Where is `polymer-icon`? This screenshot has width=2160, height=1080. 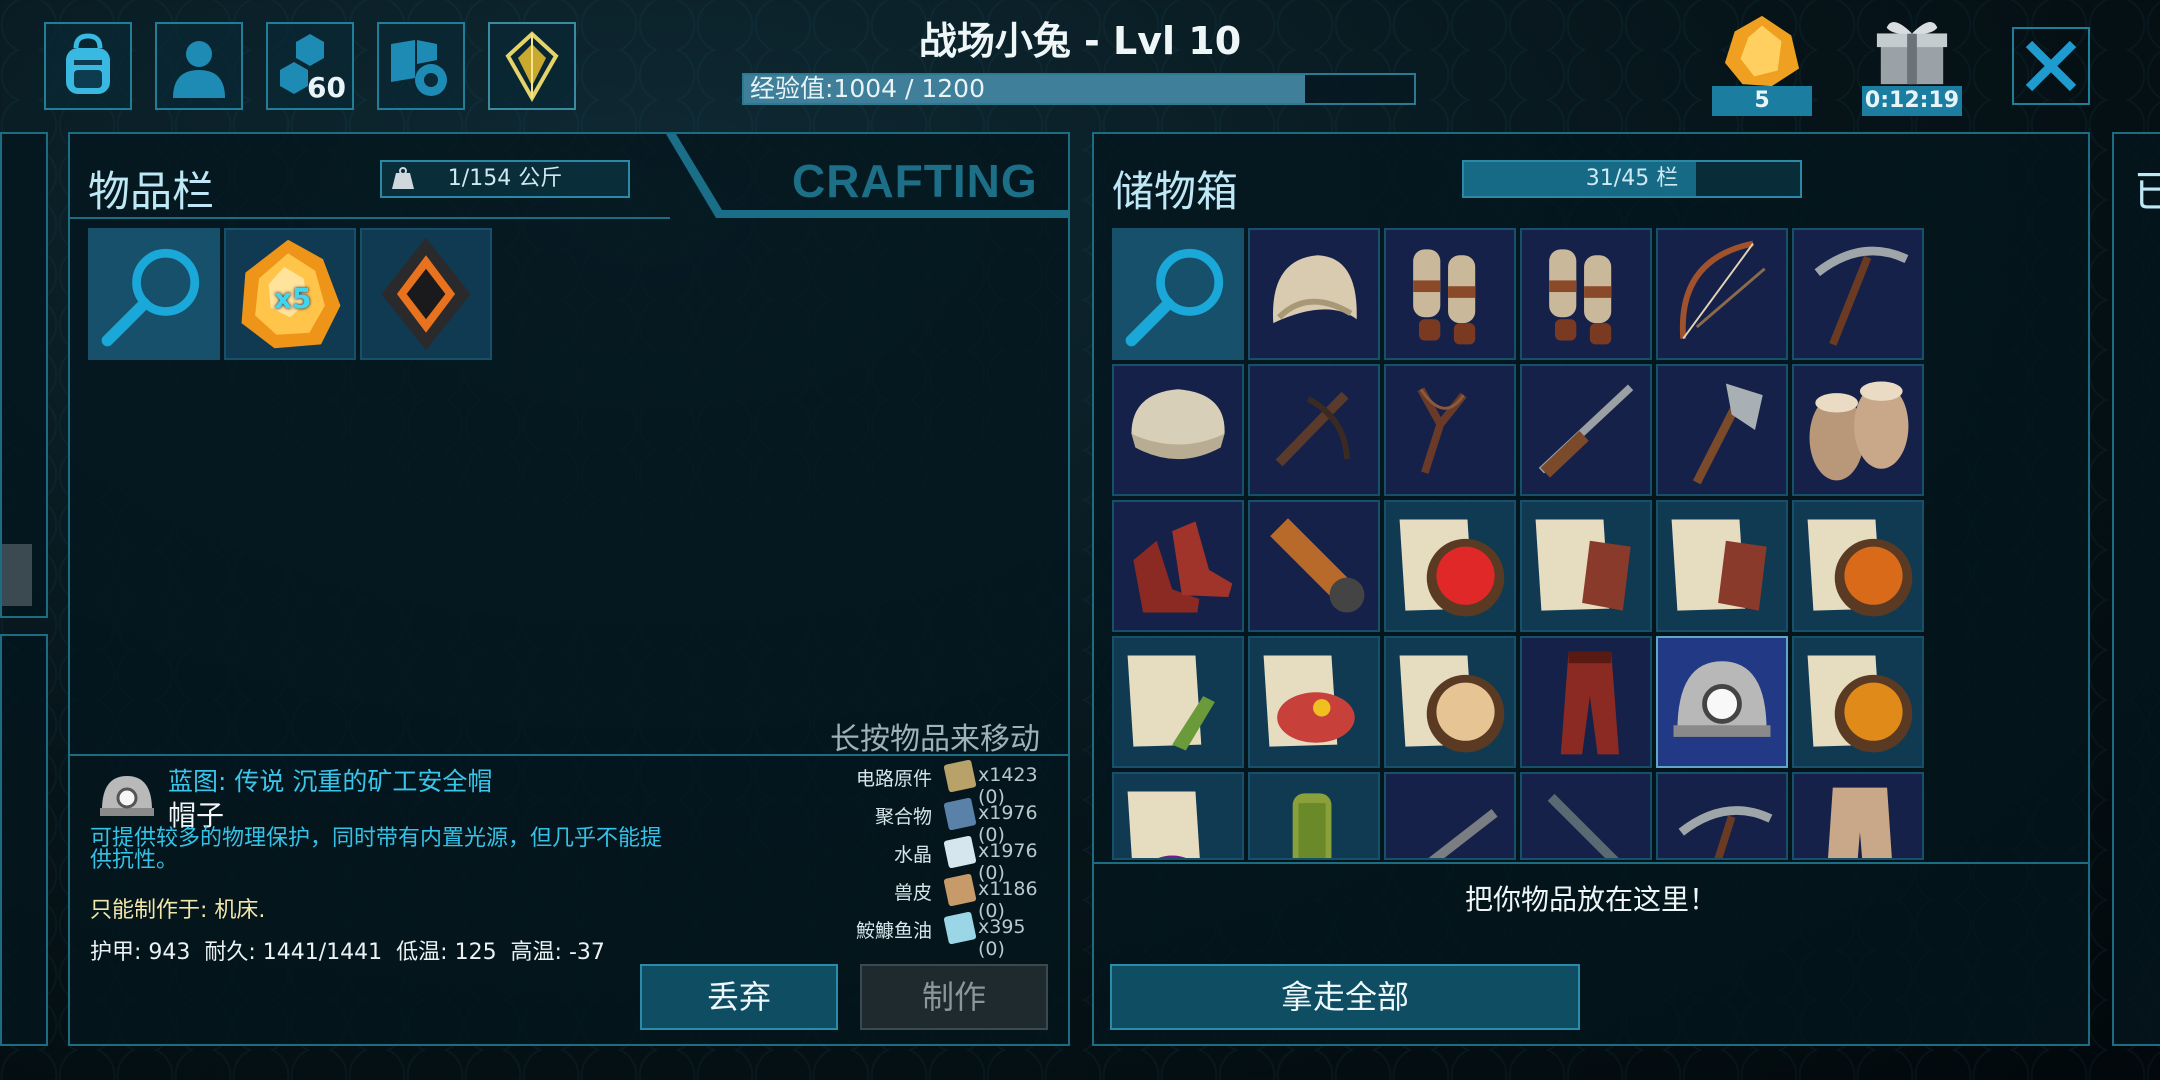 polymer-icon is located at coordinates (960, 814).